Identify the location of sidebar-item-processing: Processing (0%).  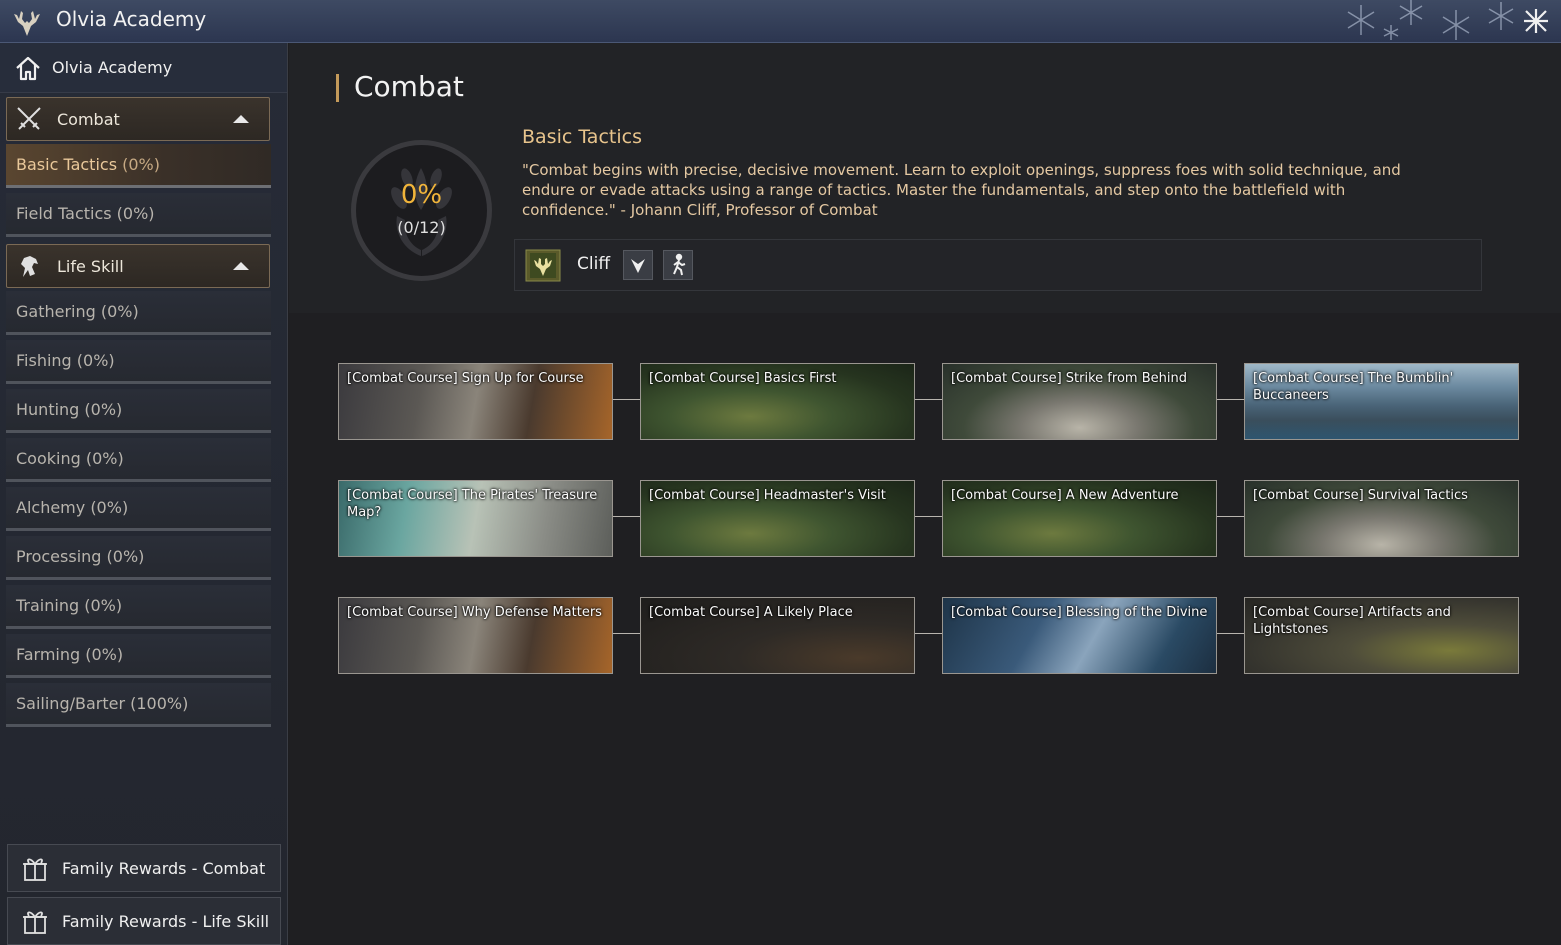
(138, 558).